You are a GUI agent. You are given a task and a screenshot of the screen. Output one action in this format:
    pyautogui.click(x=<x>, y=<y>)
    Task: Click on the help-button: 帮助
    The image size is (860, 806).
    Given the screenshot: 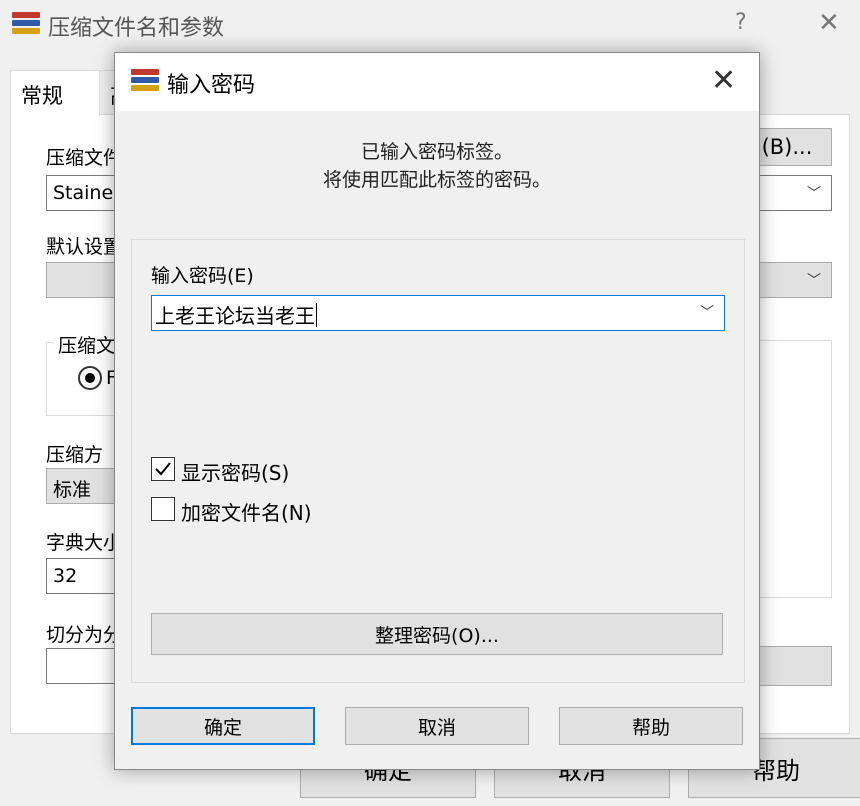 What is the action you would take?
    pyautogui.click(x=651, y=726)
    